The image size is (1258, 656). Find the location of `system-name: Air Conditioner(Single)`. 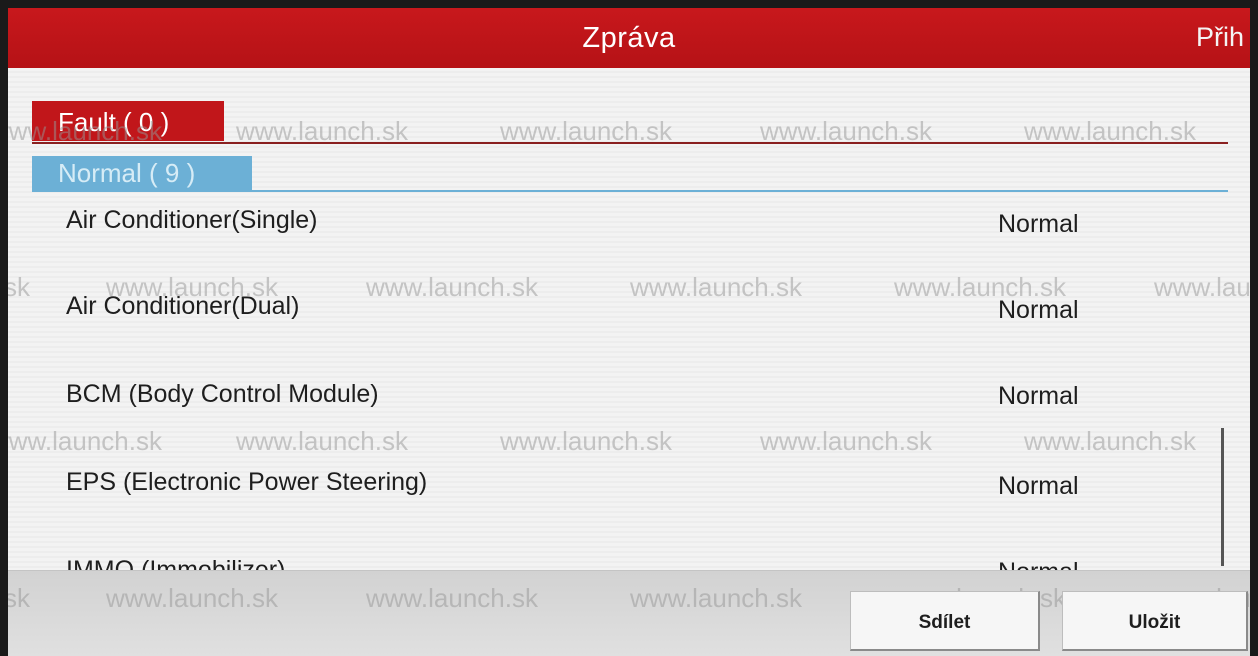

system-name: Air Conditioner(Single) is located at coordinates (192, 220).